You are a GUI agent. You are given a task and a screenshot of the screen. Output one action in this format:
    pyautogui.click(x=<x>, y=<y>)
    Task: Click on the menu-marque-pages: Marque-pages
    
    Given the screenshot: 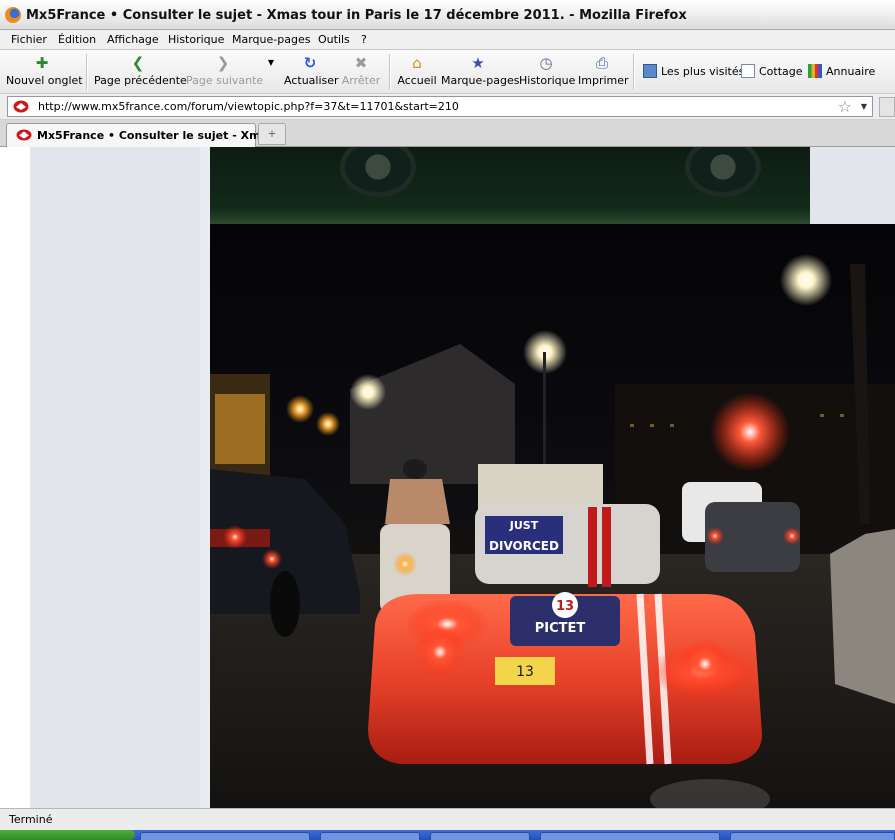 What is the action you would take?
    pyautogui.click(x=271, y=39)
    